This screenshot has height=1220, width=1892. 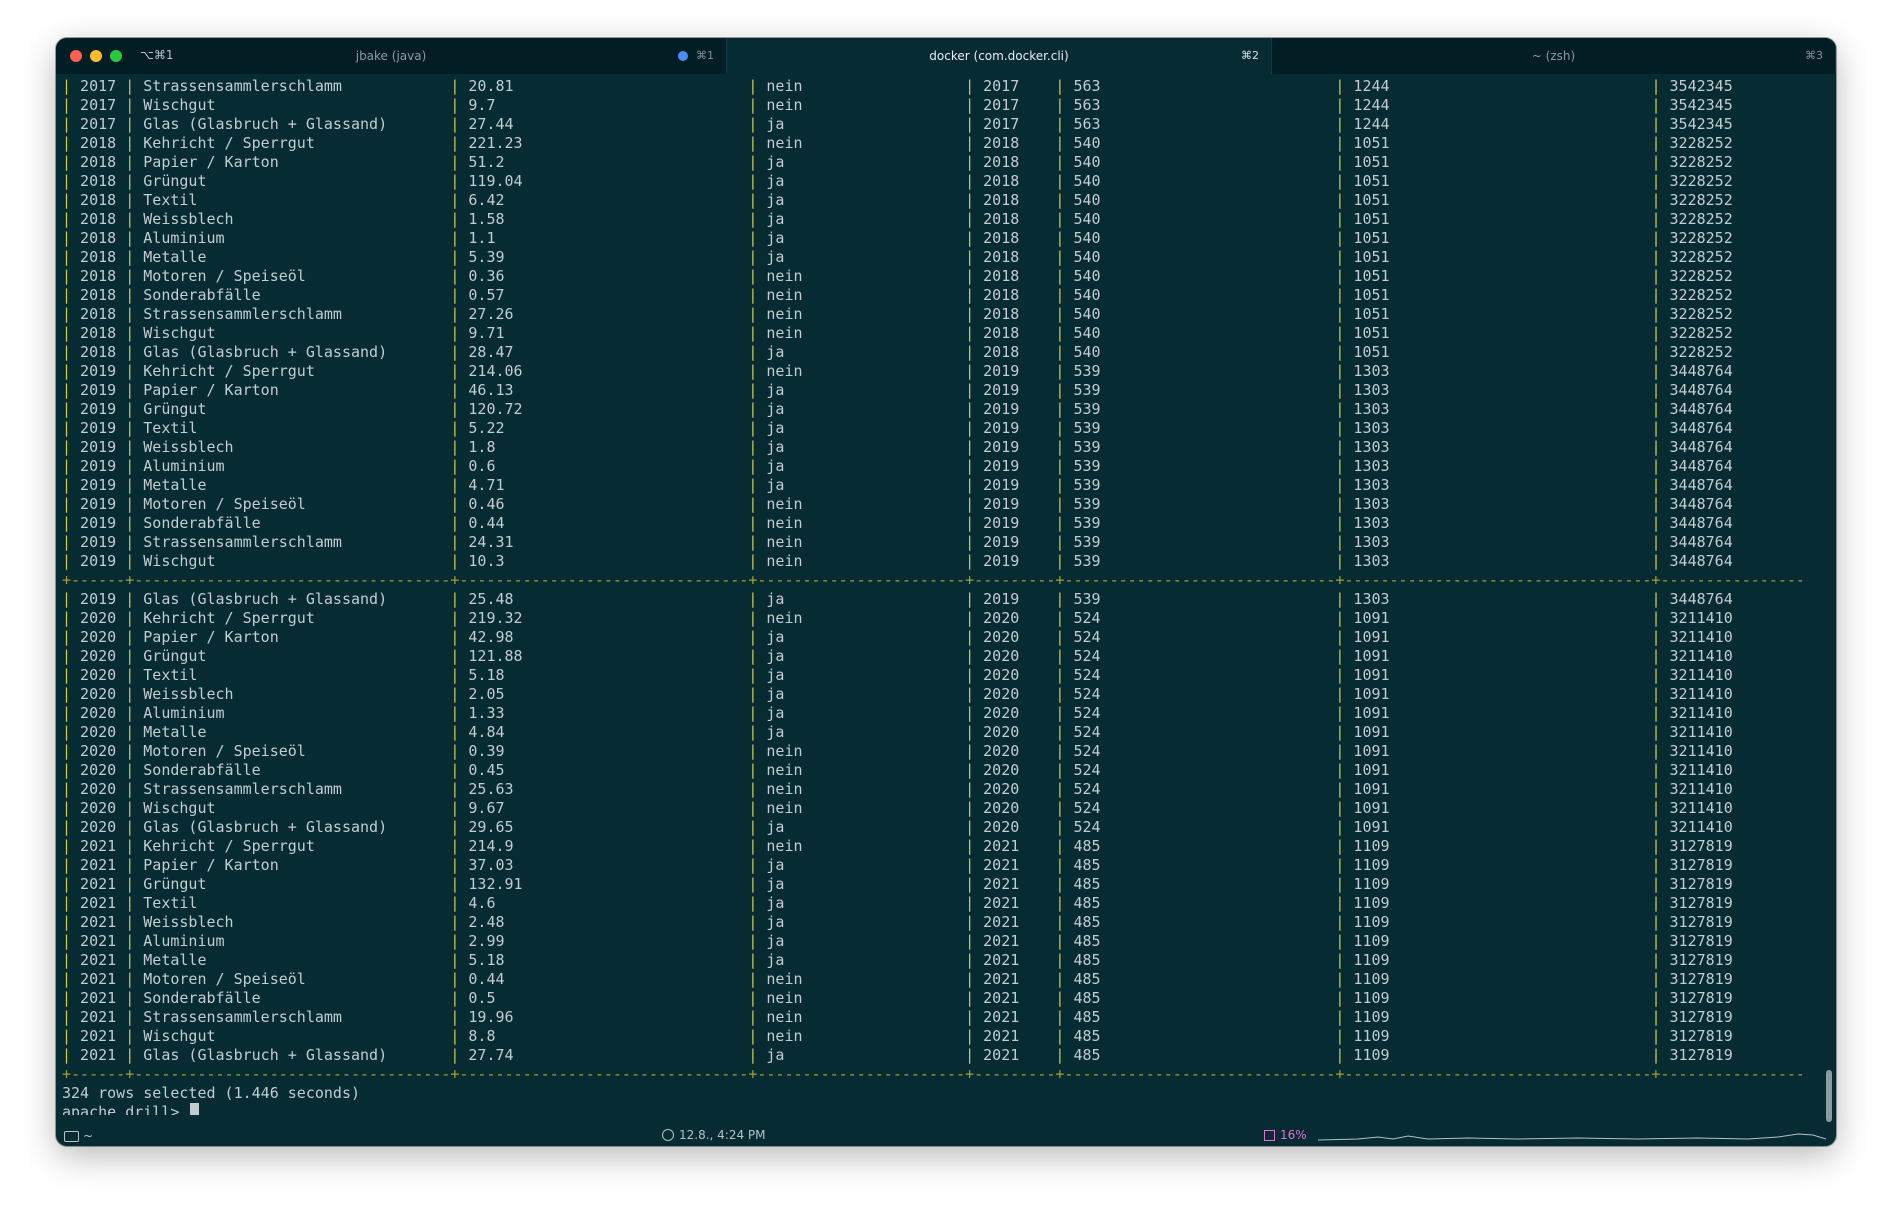 I want to click on clock-text: 12.8., 4:24 PM, so click(x=722, y=1135).